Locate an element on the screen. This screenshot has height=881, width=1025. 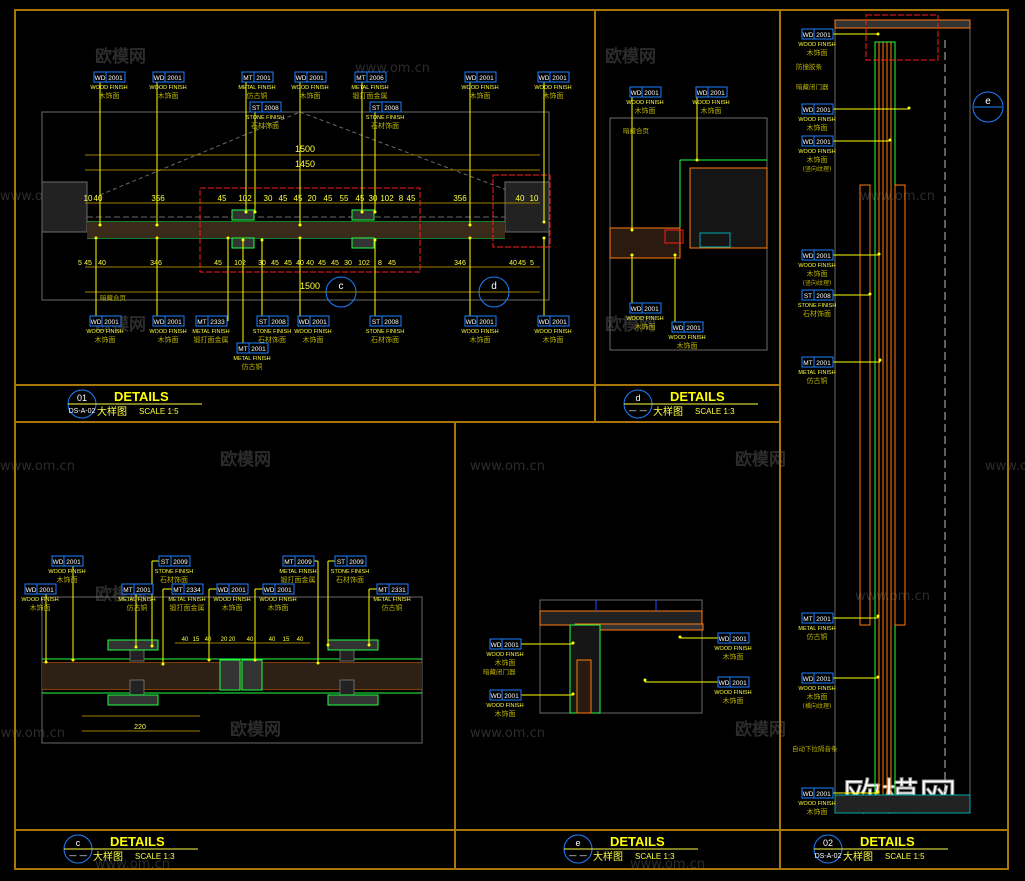
handle-grip is located at coordinates (133, 700).